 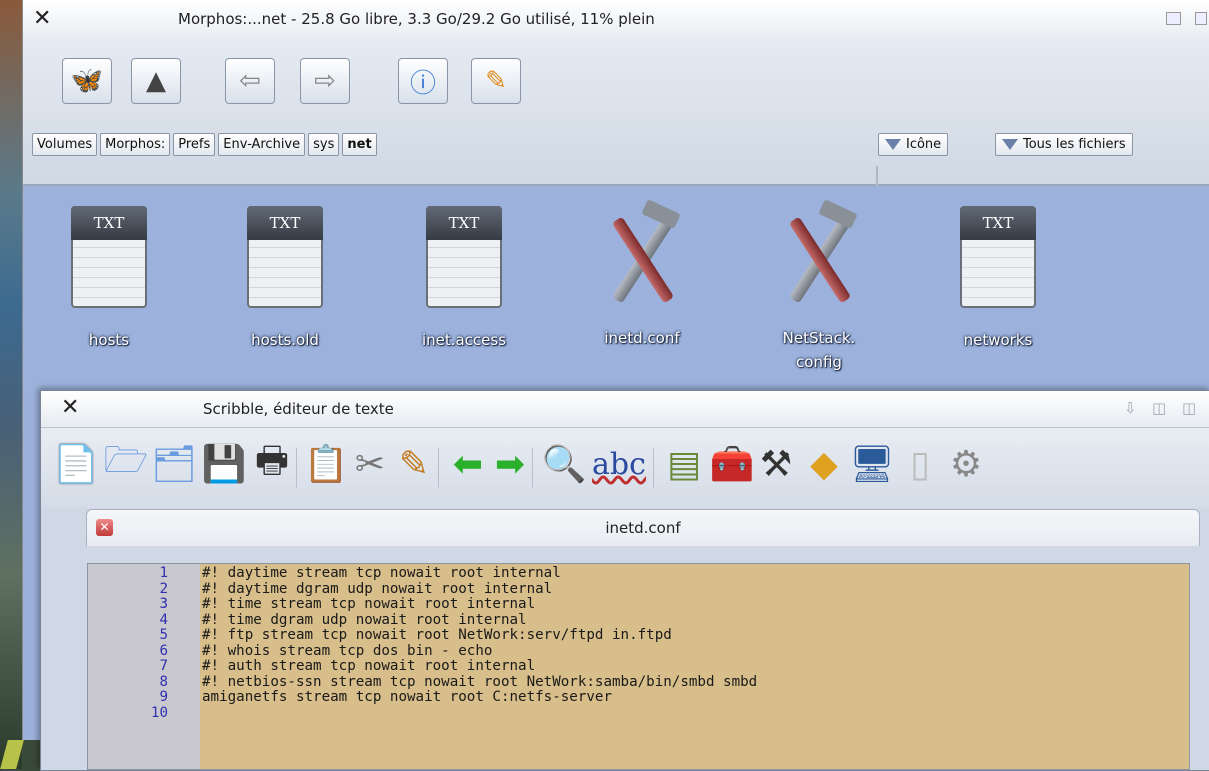 I want to click on edit-icon: ✎, so click(x=496, y=81).